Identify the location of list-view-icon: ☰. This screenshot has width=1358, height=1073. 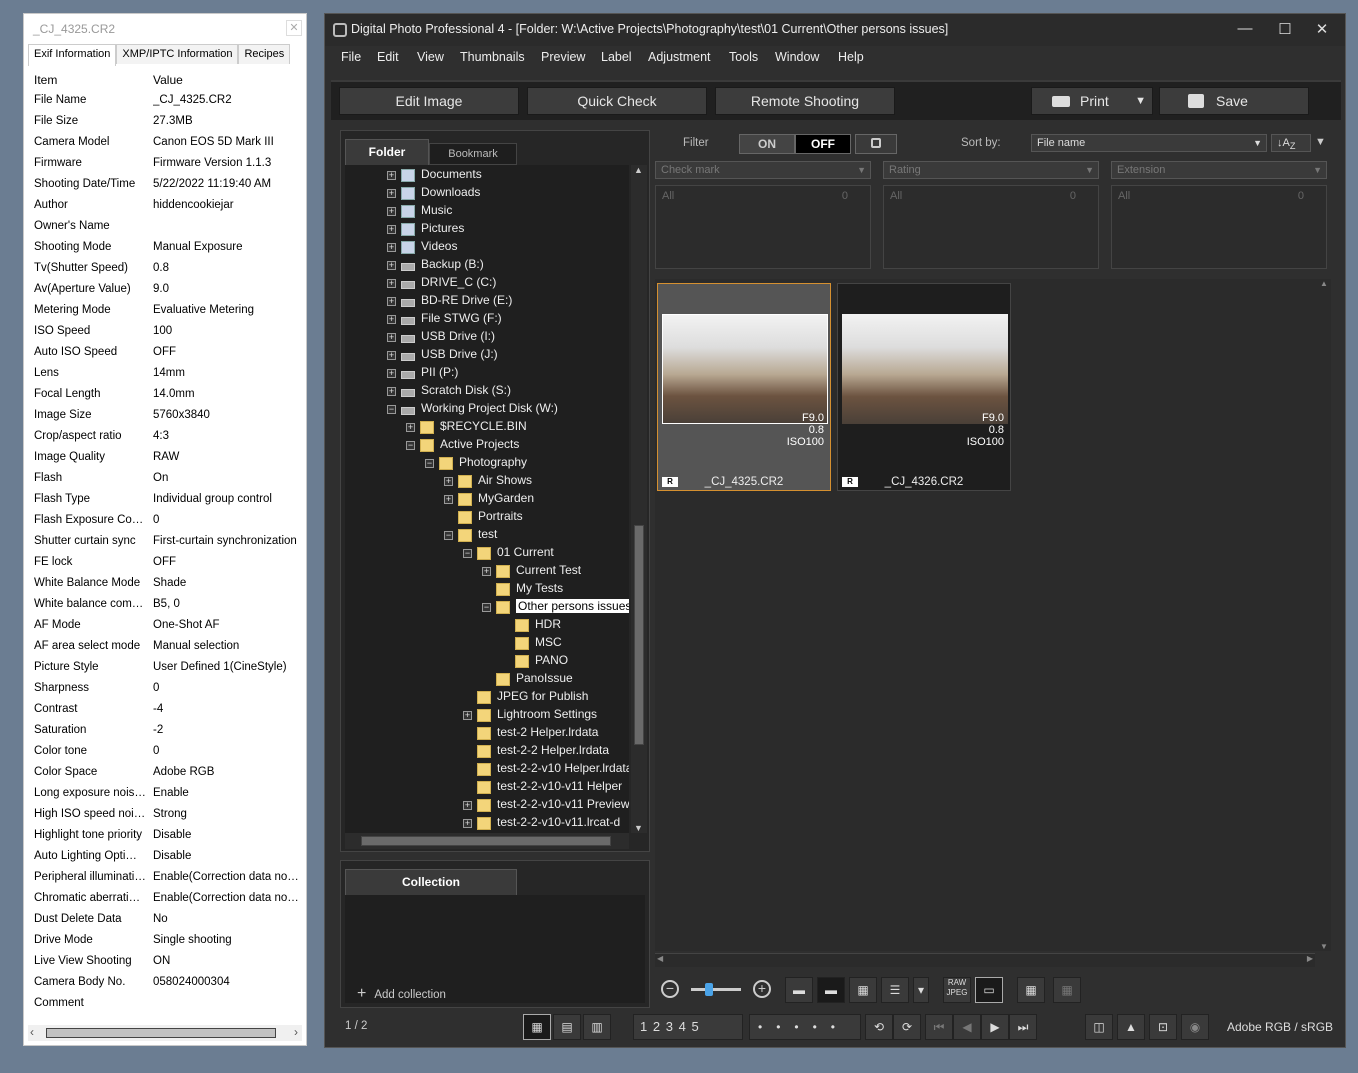
(895, 990).